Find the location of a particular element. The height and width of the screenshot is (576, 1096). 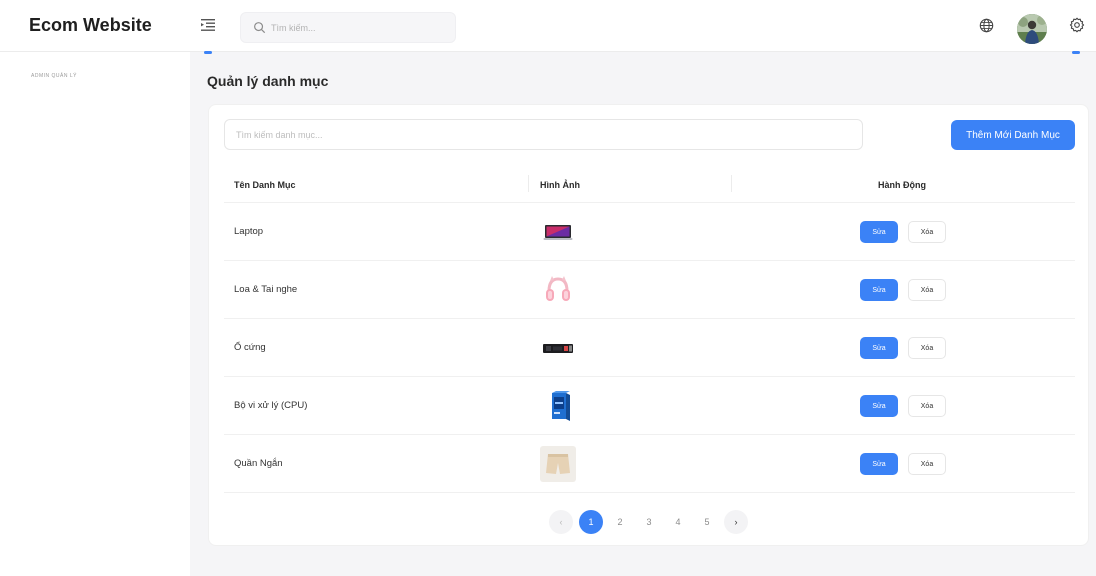

gear-icon is located at coordinates (1077, 25).